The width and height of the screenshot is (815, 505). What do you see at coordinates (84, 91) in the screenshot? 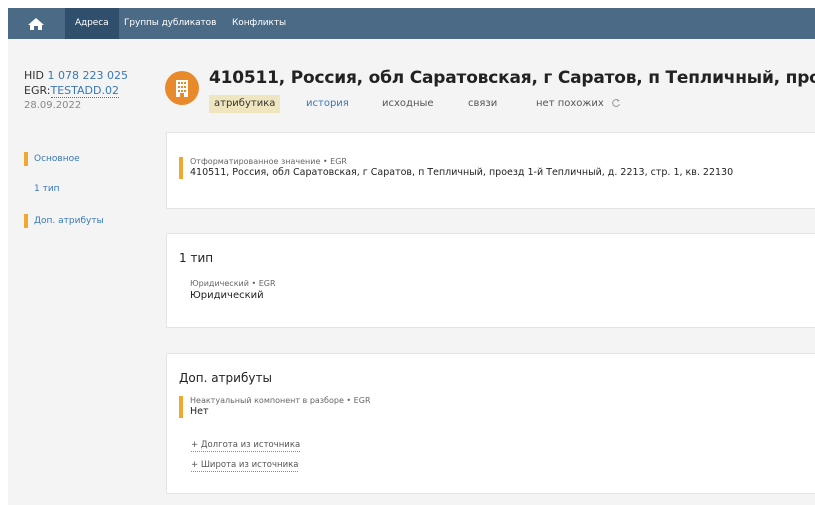
I see `egr-link: TESTADD.02` at bounding box center [84, 91].